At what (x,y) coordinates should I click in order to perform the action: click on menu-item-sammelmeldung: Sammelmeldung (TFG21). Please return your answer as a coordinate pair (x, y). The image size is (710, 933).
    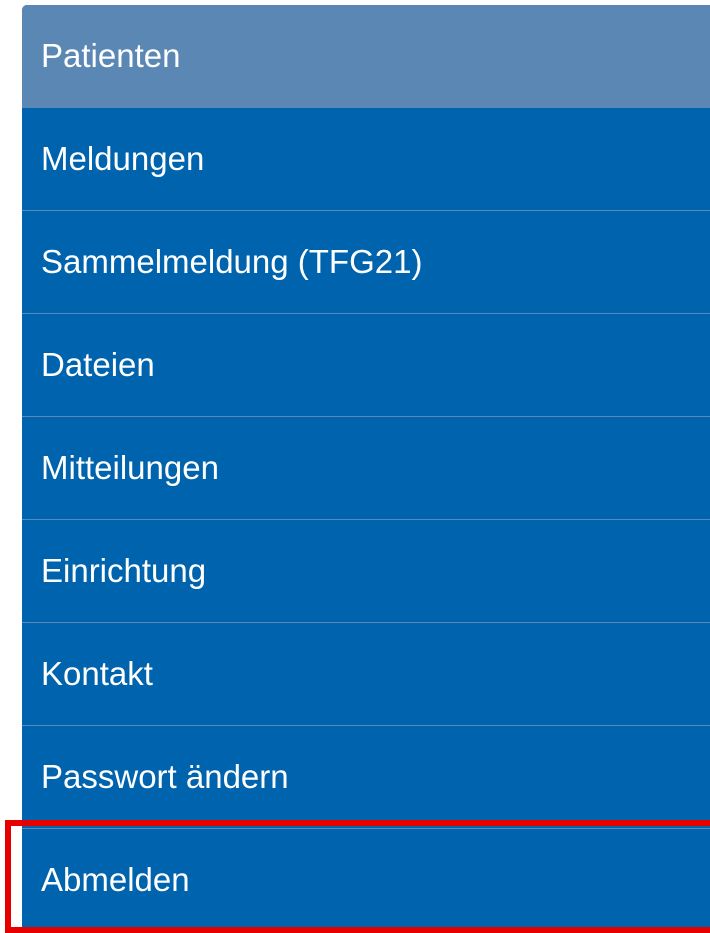
    Looking at the image, I should click on (366, 262).